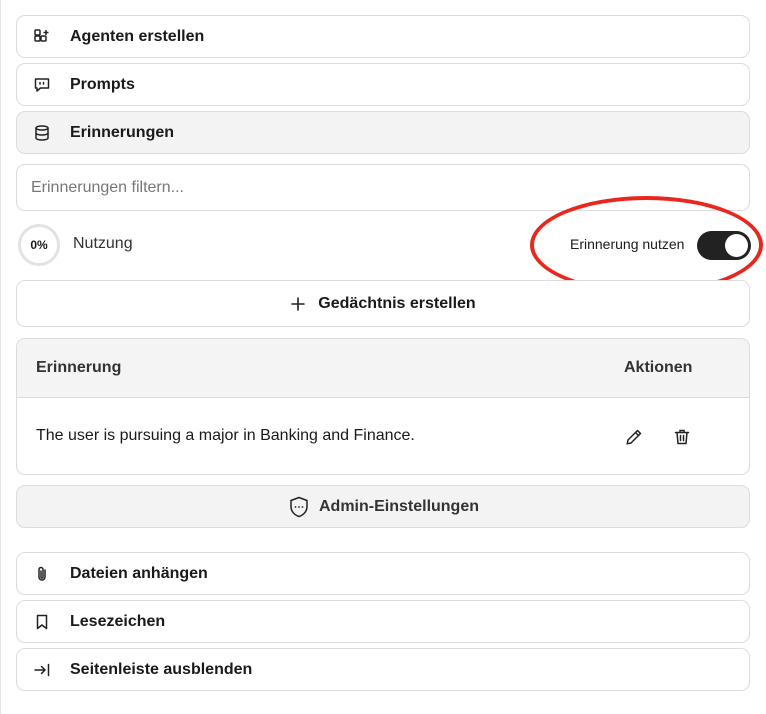 The height and width of the screenshot is (714, 766). Describe the element at coordinates (397, 303) in the screenshot. I see `create-memory-label: Gedächtnis erstellen` at that location.